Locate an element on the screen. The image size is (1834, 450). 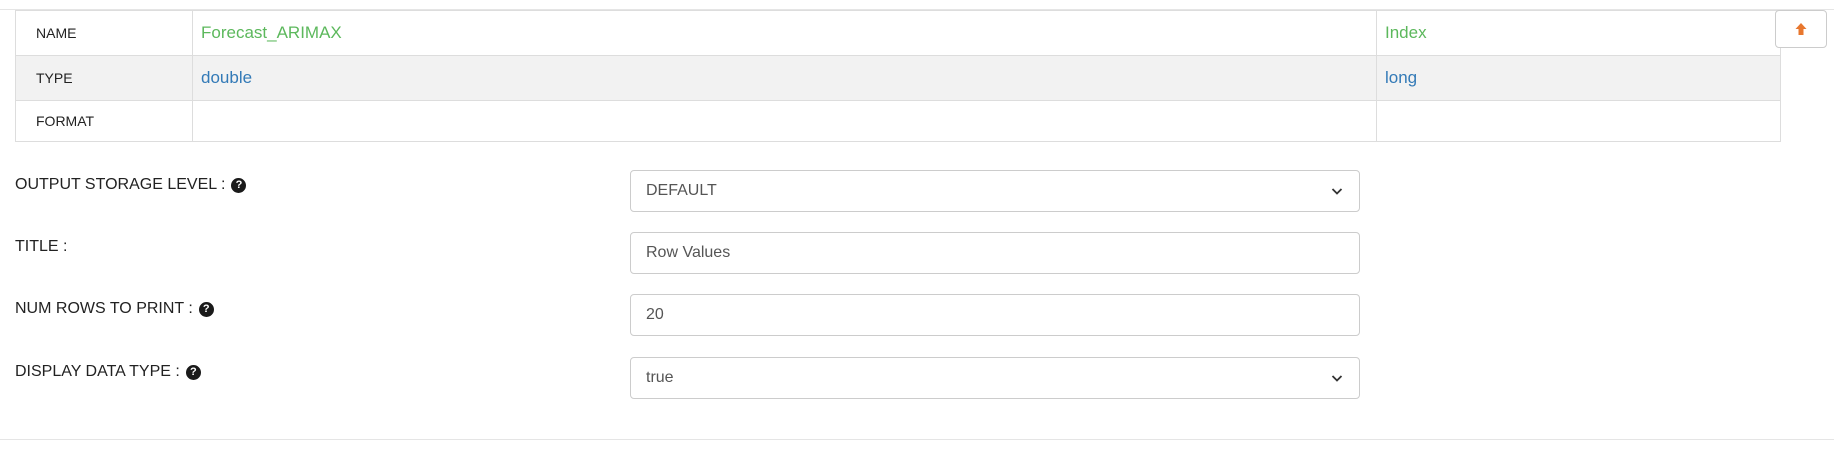
column-name-value: Forecast_ARIMAX is located at coordinates (271, 32).